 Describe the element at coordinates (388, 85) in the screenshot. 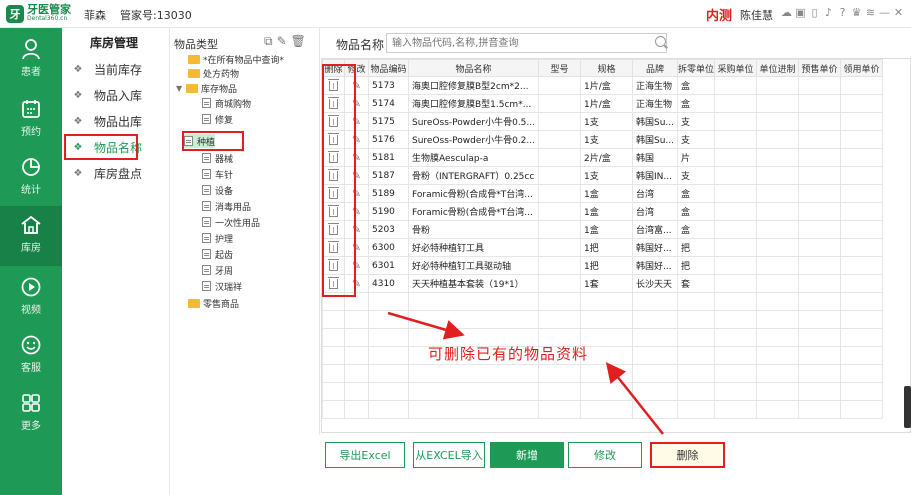

I see `cell-code: 5173` at that location.